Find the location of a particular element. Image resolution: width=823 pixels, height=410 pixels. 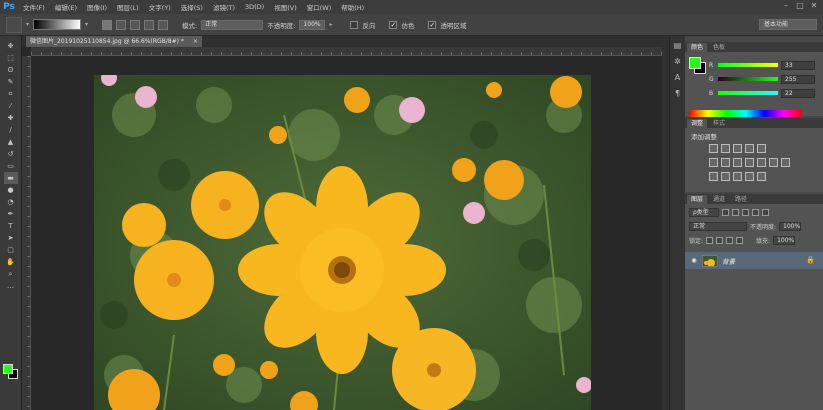

filter-smart-object-icon is located at coordinates (765, 212).